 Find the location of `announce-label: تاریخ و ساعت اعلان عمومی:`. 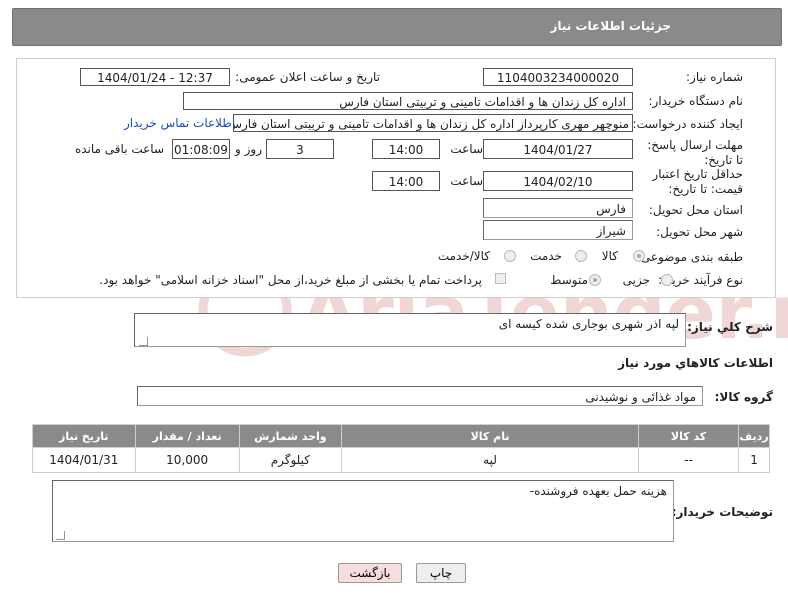

announce-label: تاریخ و ساعت اعلان عمومی: is located at coordinates (307, 77).